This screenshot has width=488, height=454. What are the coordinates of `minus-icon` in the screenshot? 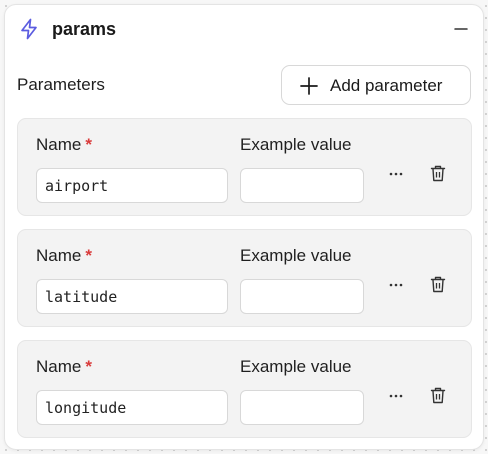 It's located at (461, 29).